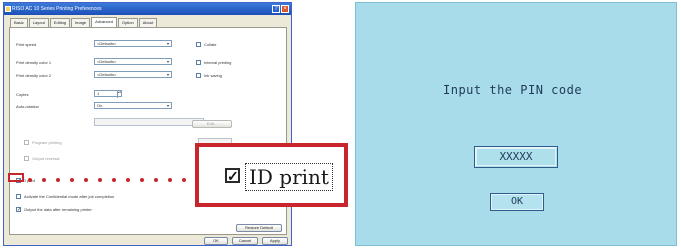 The image size is (681, 248). I want to click on output-after-printing-label: Output the data after remaining printer, so click(58, 209).